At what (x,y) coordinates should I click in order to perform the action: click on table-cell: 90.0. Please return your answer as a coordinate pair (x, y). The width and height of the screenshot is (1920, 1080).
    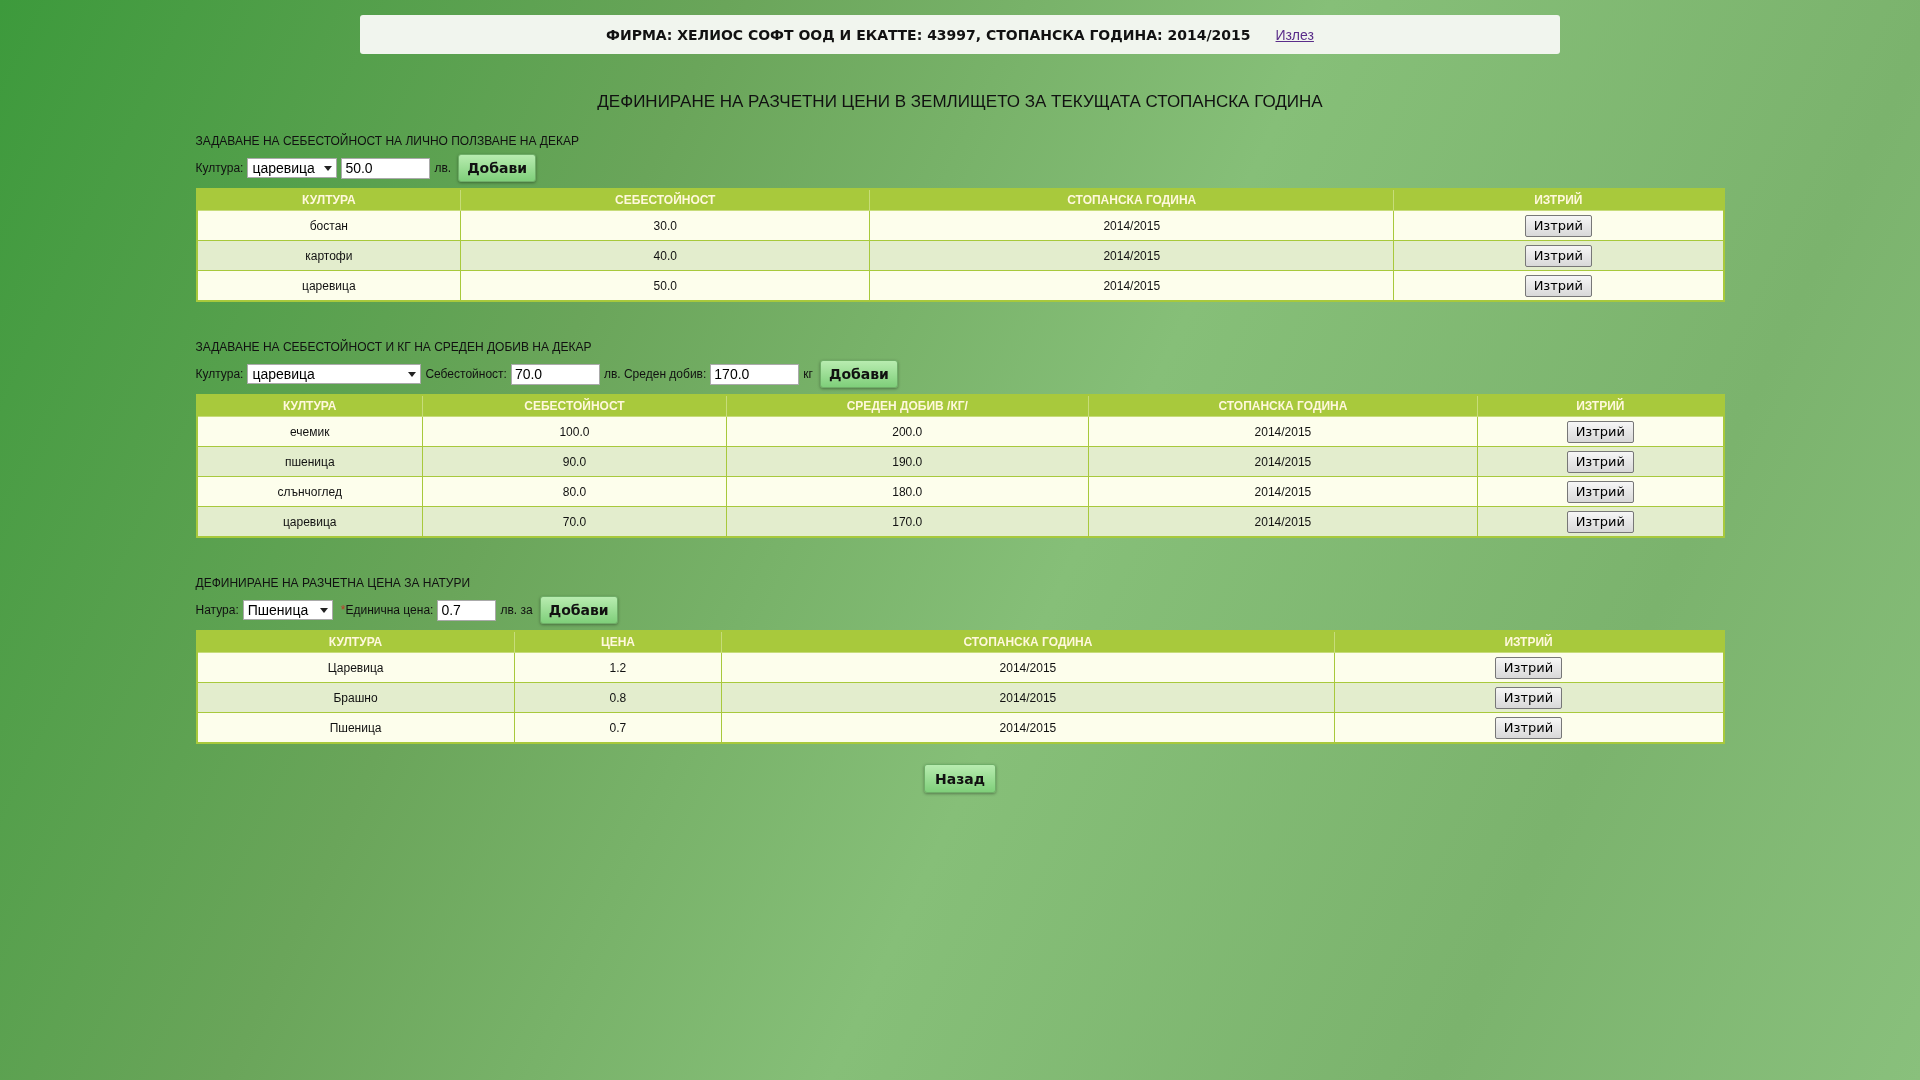
    Looking at the image, I should click on (574, 461).